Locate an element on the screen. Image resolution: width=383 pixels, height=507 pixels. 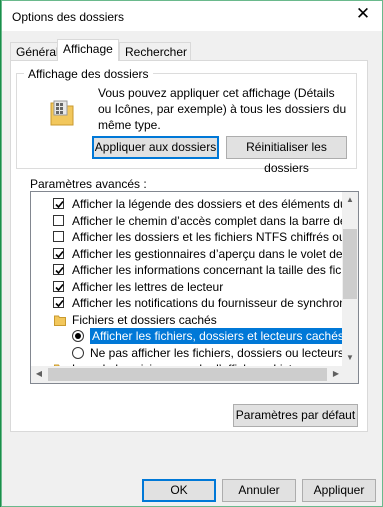
tab-search: Rechercher is located at coordinates (155, 51).